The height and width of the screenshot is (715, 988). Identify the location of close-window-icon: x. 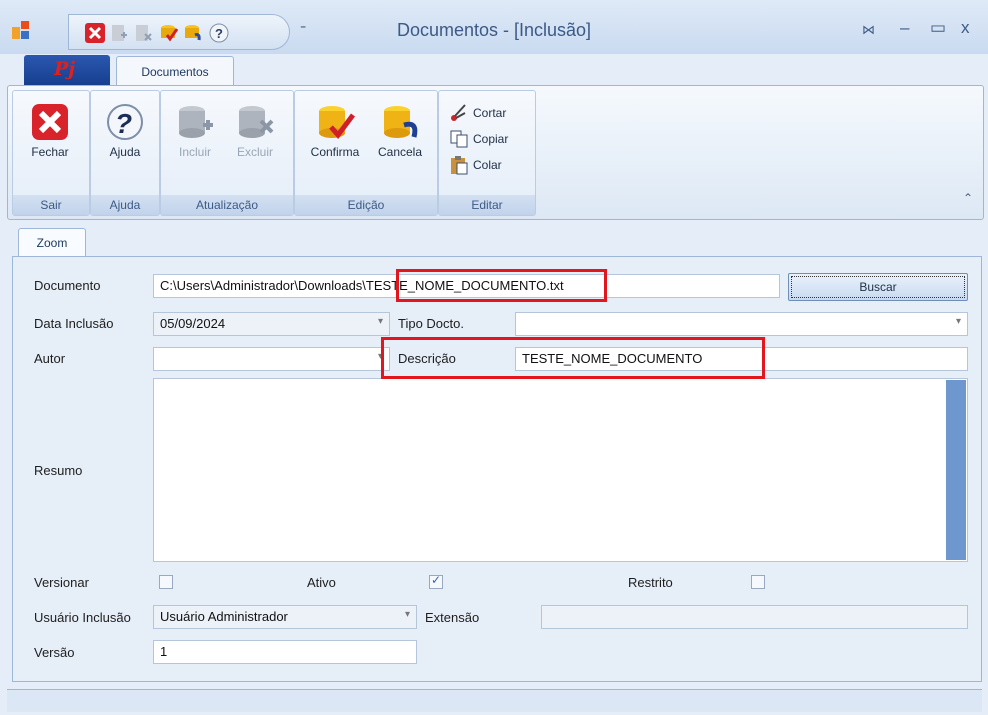
(965, 28).